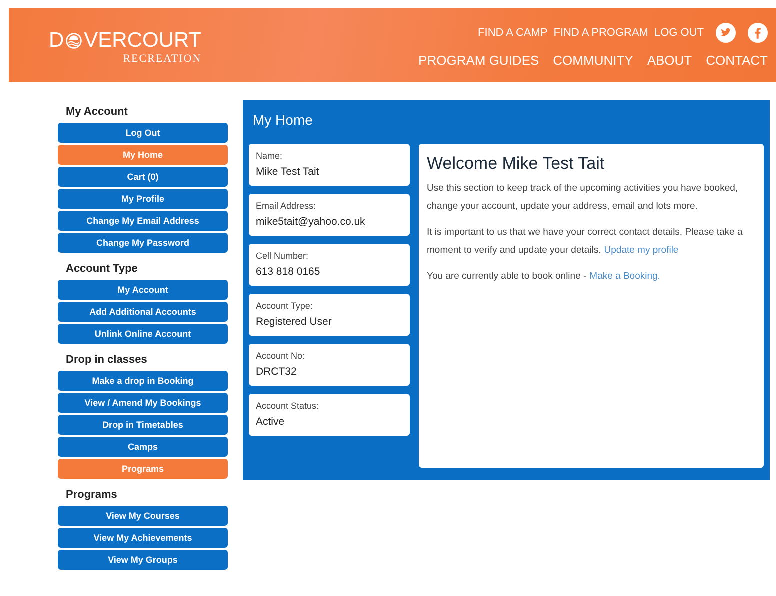  What do you see at coordinates (593, 60) in the screenshot?
I see `nav-link: COMMUNITY` at bounding box center [593, 60].